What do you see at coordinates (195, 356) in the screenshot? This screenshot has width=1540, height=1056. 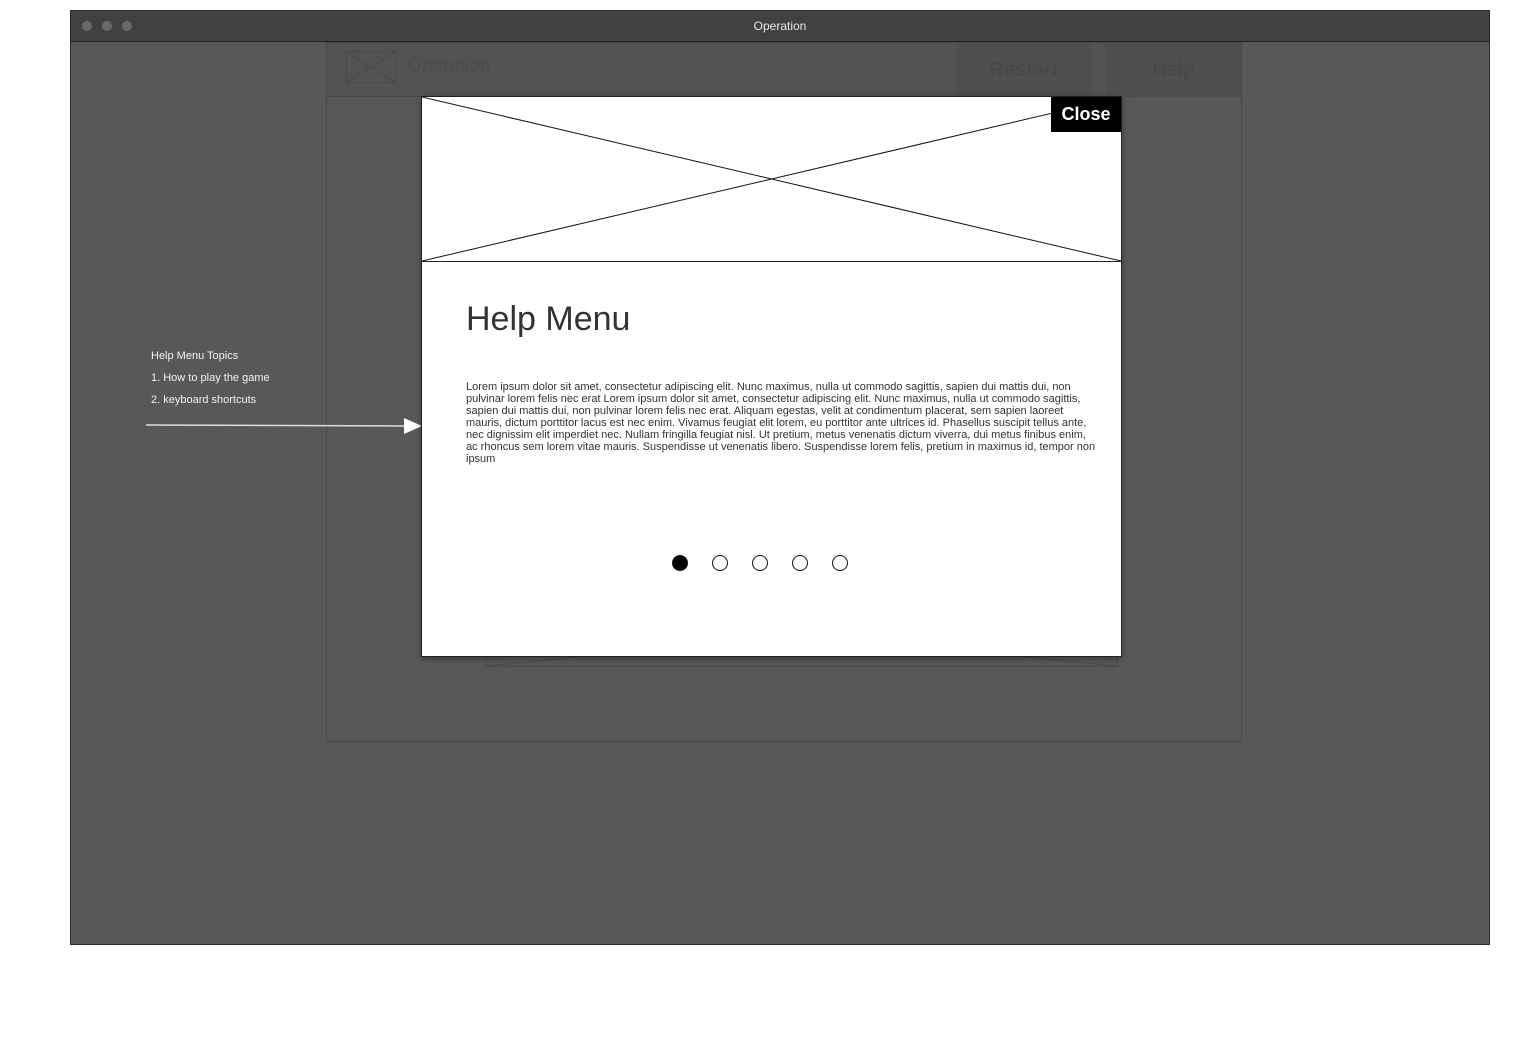 I see `annotation-heading: Help Menu Topics` at bounding box center [195, 356].